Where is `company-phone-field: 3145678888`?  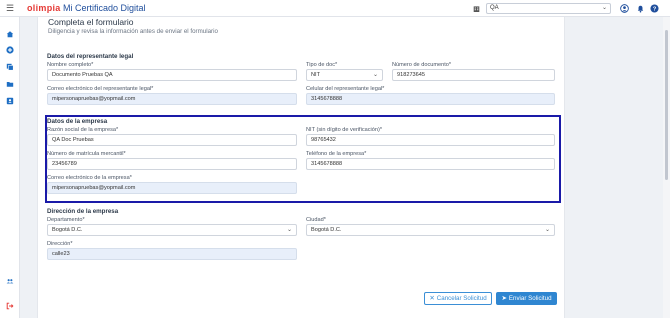 company-phone-field: 3145678888 is located at coordinates (430, 164).